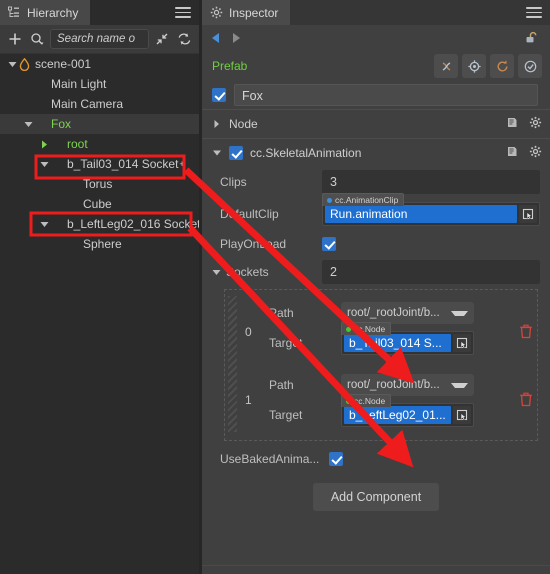 This screenshot has width=550, height=574. Describe the element at coordinates (15, 39) in the screenshot. I see `plus-icon` at that location.